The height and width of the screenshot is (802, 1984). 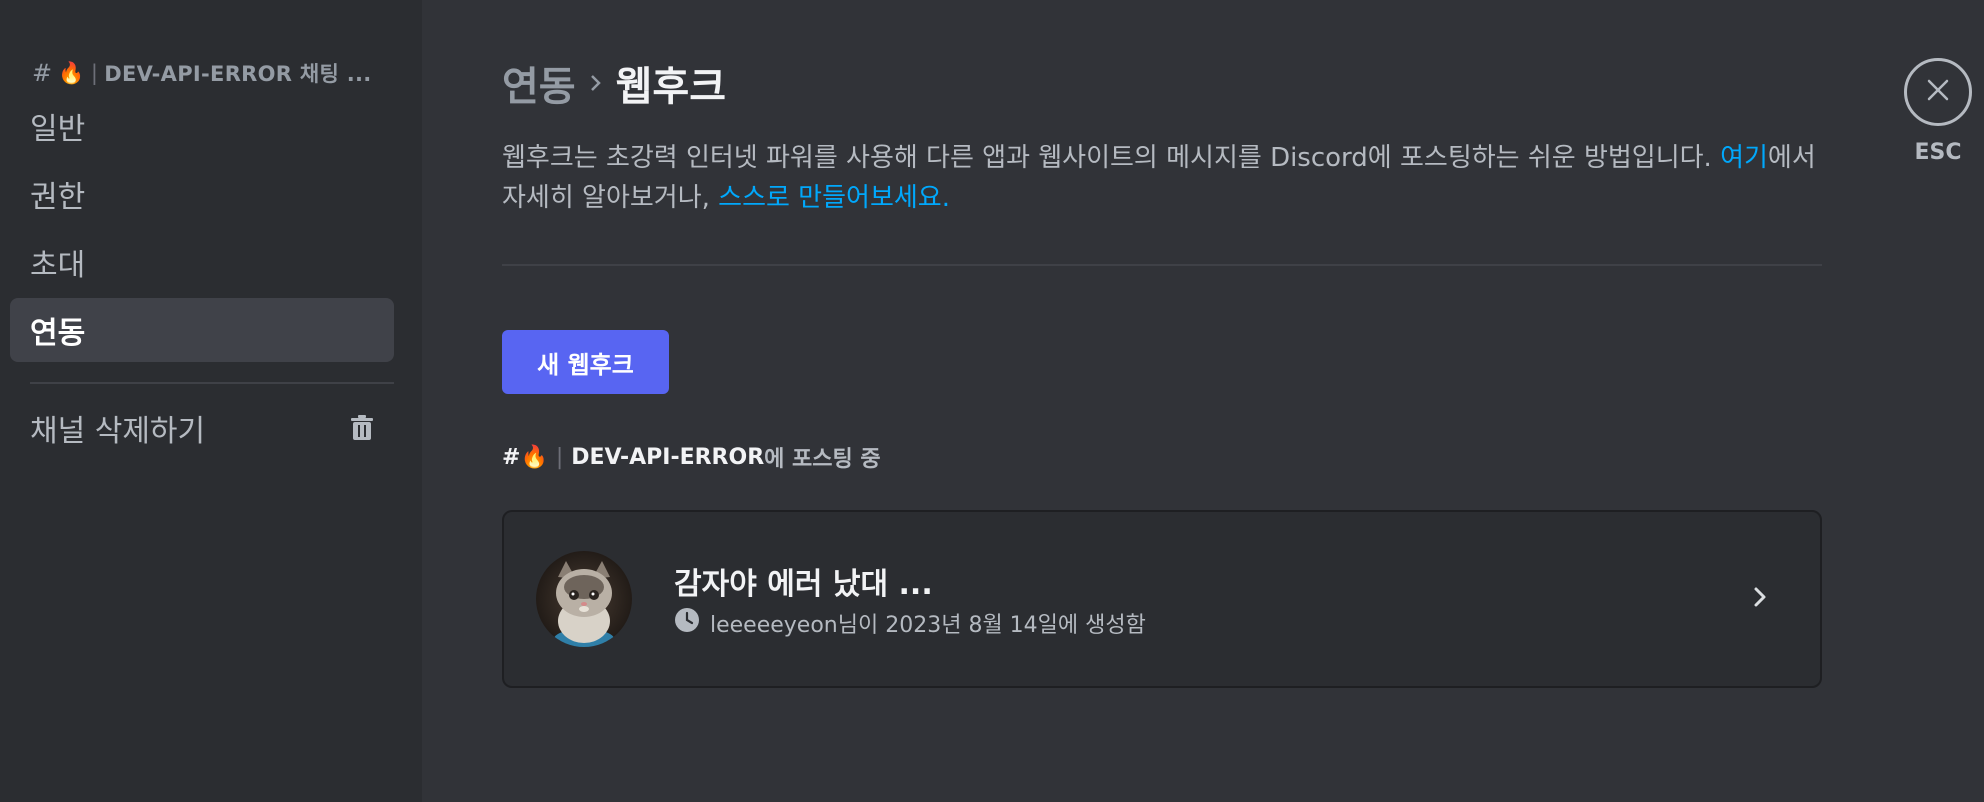 I want to click on build-your-own-link: 스스로 만들어보세요., so click(x=834, y=198).